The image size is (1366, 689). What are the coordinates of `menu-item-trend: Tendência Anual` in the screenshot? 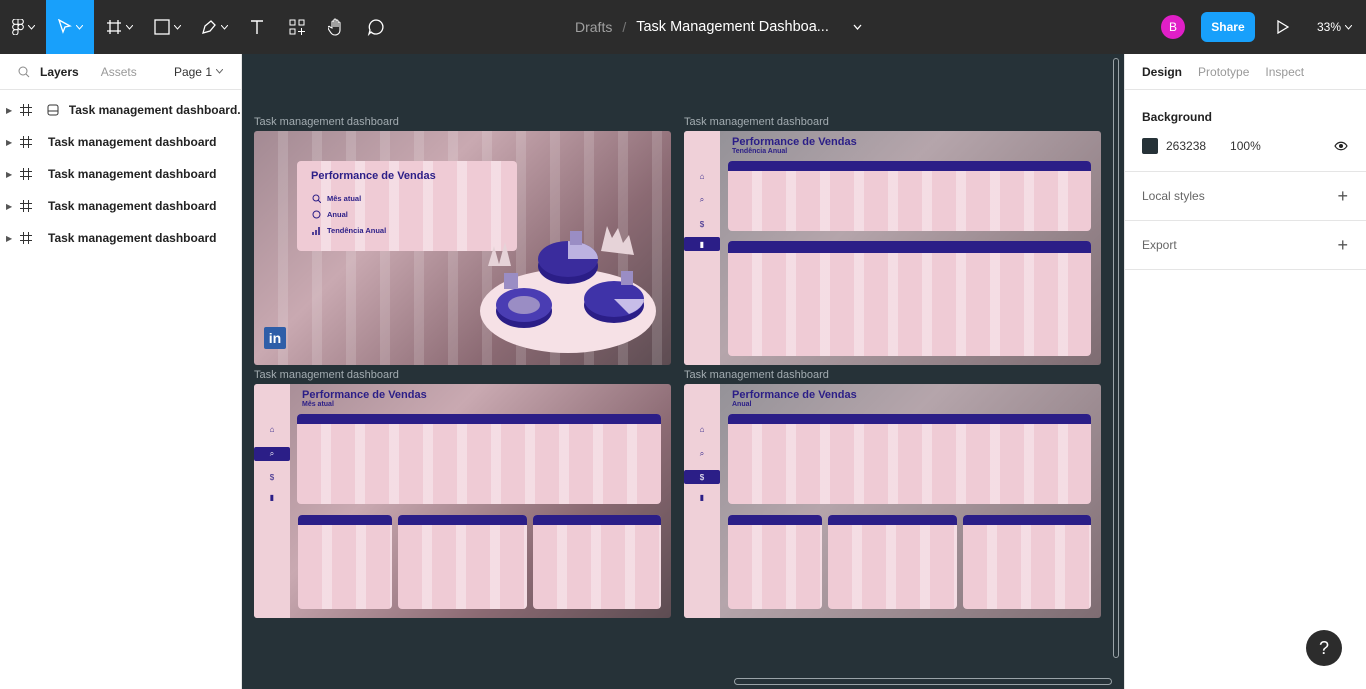 It's located at (349, 230).